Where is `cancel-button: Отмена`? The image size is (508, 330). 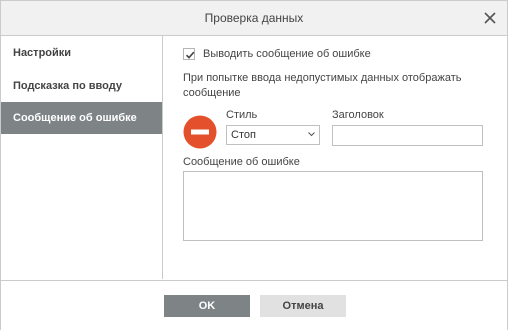
cancel-button: Отмена is located at coordinates (303, 306).